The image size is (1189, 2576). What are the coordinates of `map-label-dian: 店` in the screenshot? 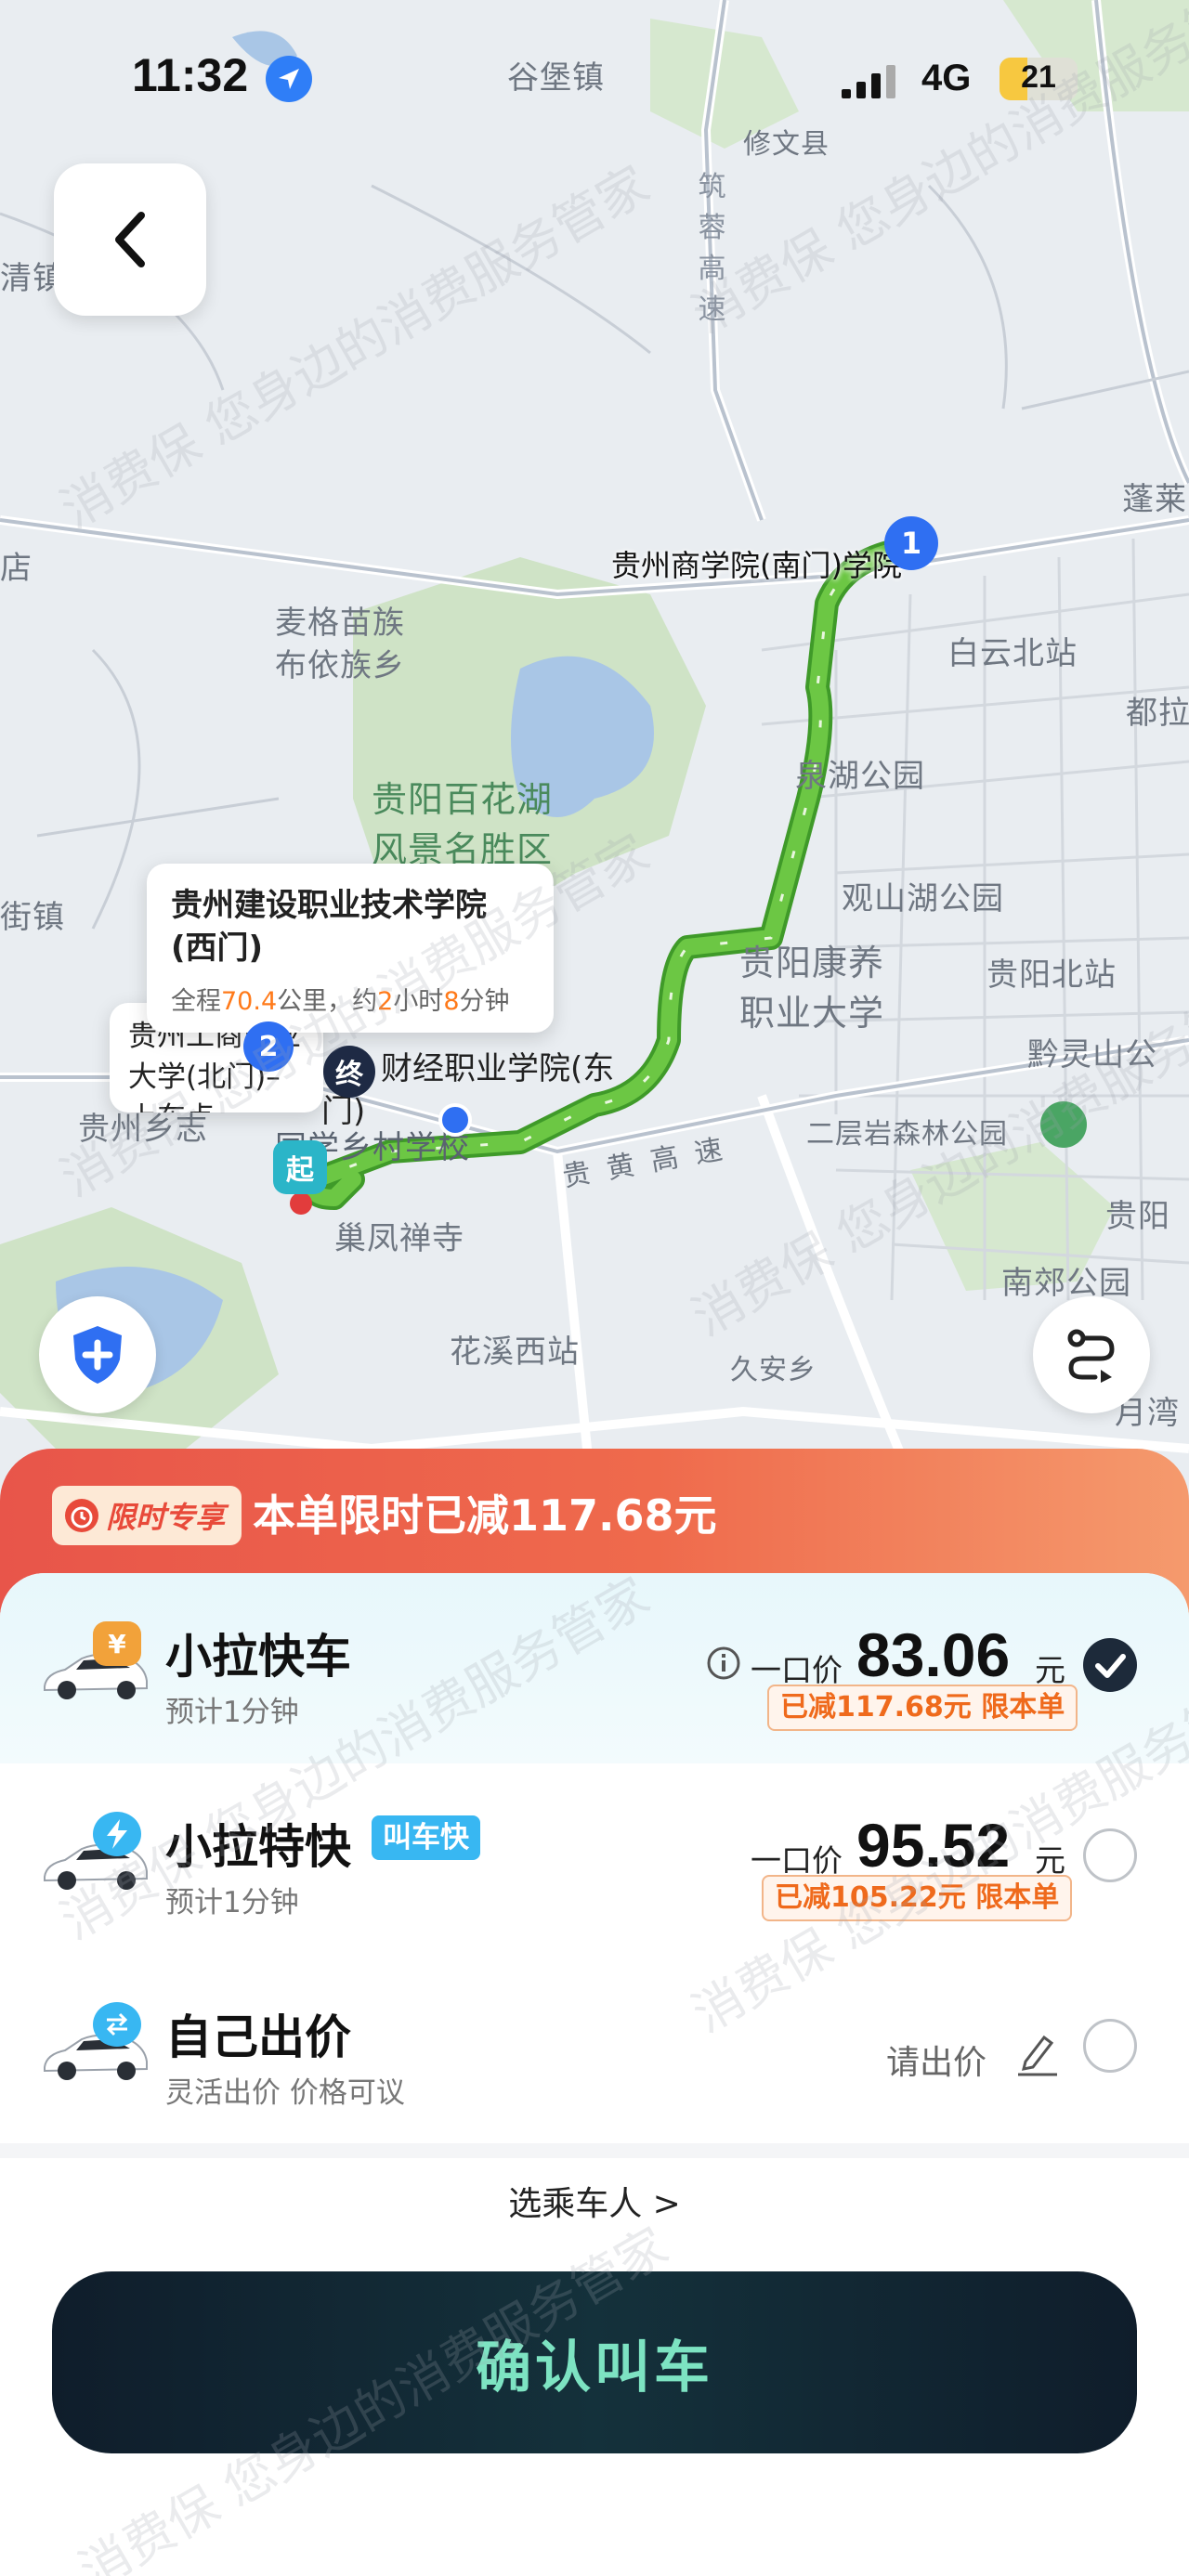 It's located at (17, 568).